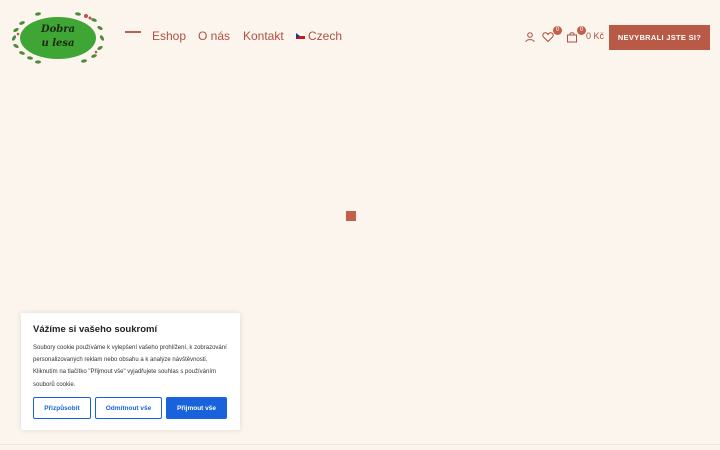 The image size is (720, 450). What do you see at coordinates (263, 36) in the screenshot?
I see `nav-item-kontakt: Kontakt` at bounding box center [263, 36].